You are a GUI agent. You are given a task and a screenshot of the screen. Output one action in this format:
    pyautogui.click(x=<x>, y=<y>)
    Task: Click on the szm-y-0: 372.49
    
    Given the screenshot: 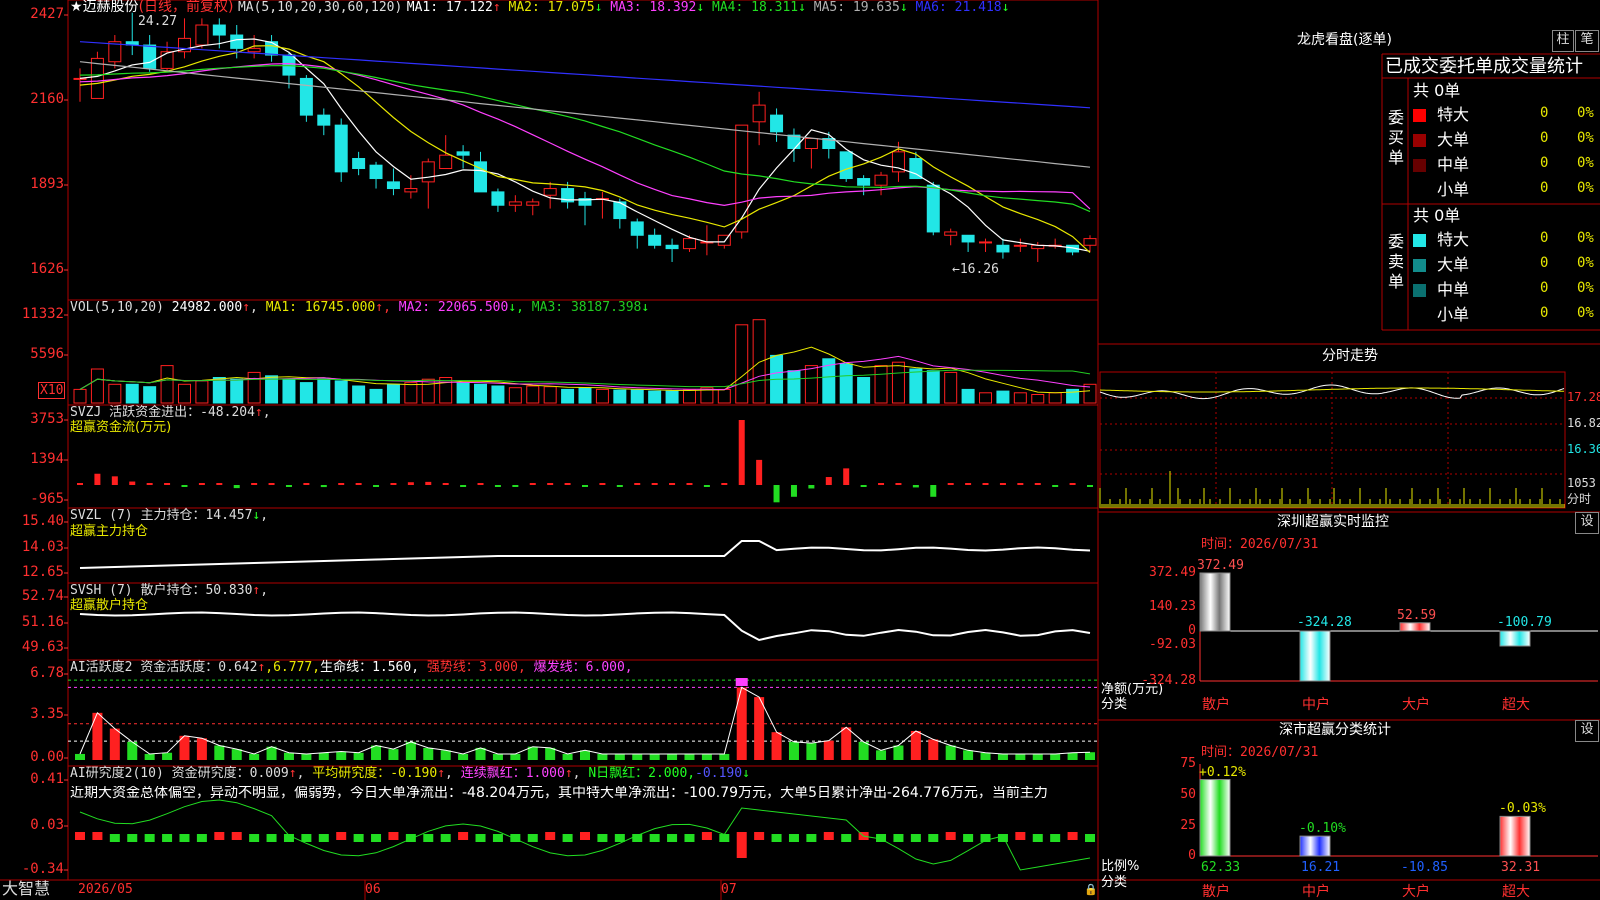 What is the action you would take?
    pyautogui.click(x=1172, y=572)
    